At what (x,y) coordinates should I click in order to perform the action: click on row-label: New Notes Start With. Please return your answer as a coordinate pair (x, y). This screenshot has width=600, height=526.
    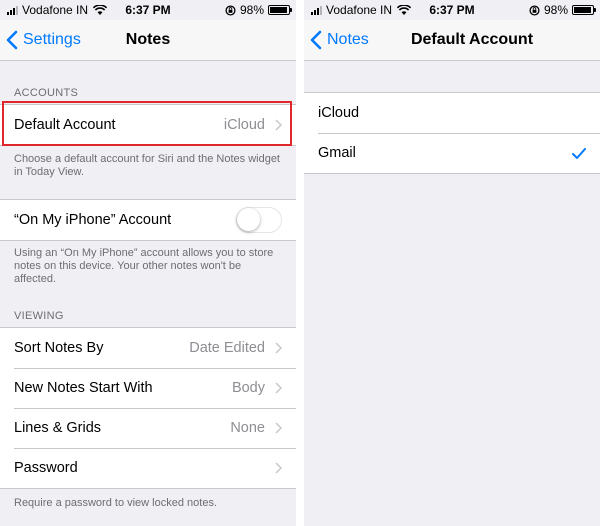
    Looking at the image, I should click on (83, 388).